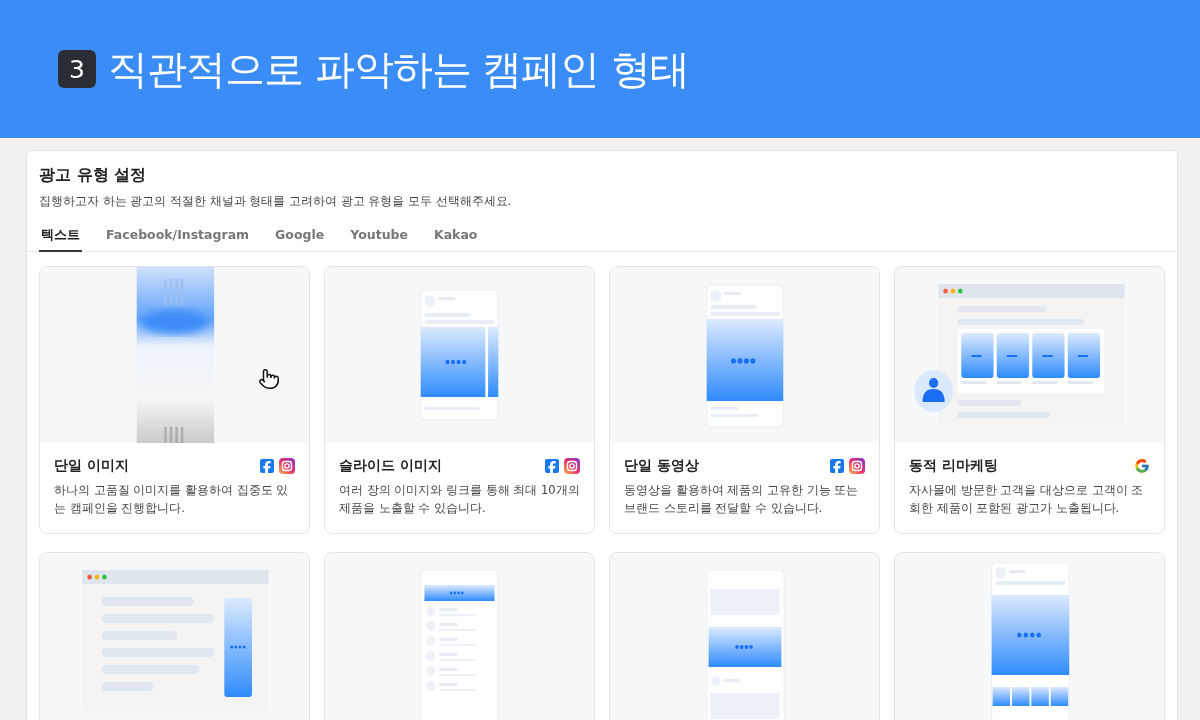 The image size is (1200, 720). Describe the element at coordinates (379, 237) in the screenshot. I see `tab: Youtube` at that location.